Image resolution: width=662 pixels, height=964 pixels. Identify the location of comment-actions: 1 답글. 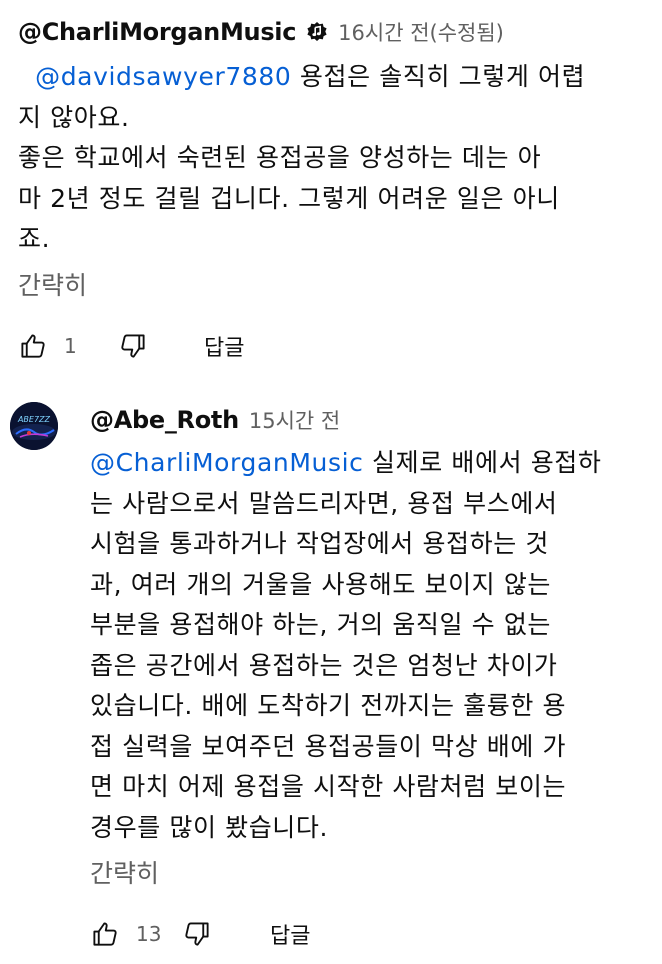
(130, 346).